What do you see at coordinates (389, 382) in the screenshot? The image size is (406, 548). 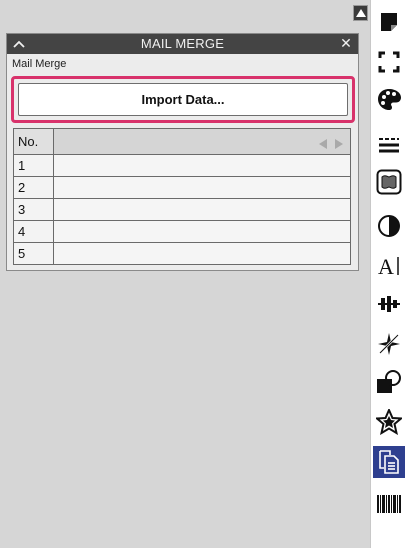 I see `shape-icon` at bounding box center [389, 382].